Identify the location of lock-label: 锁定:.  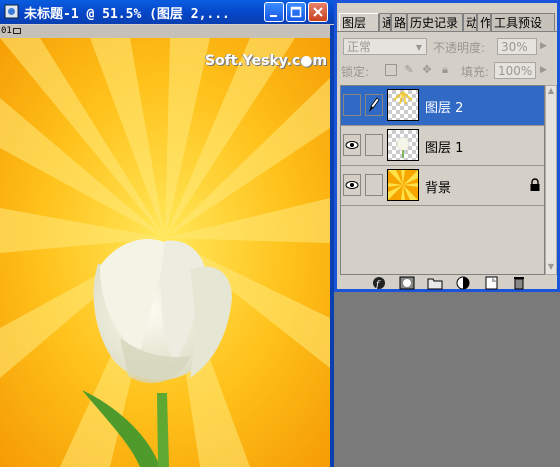
(355, 72).